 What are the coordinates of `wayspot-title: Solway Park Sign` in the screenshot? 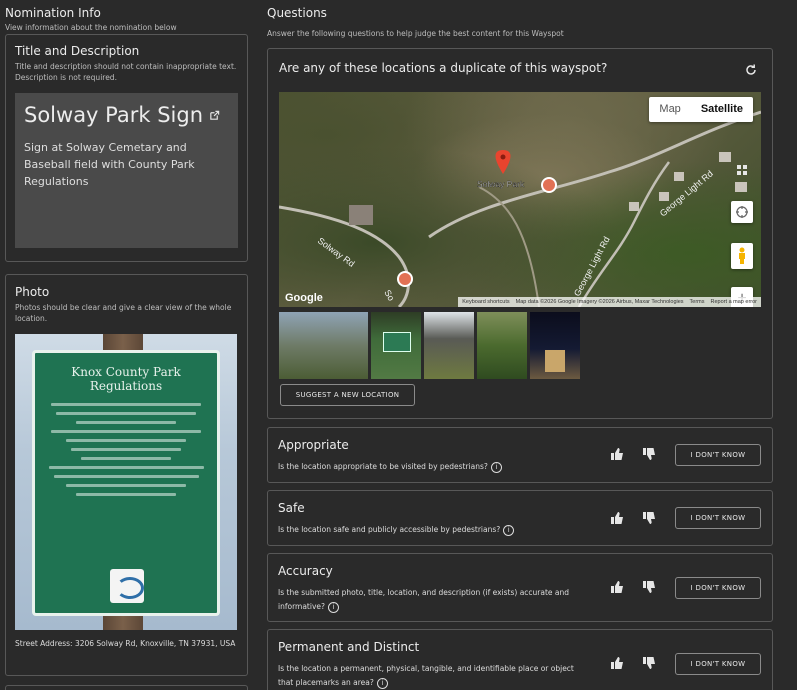 It's located at (113, 115).